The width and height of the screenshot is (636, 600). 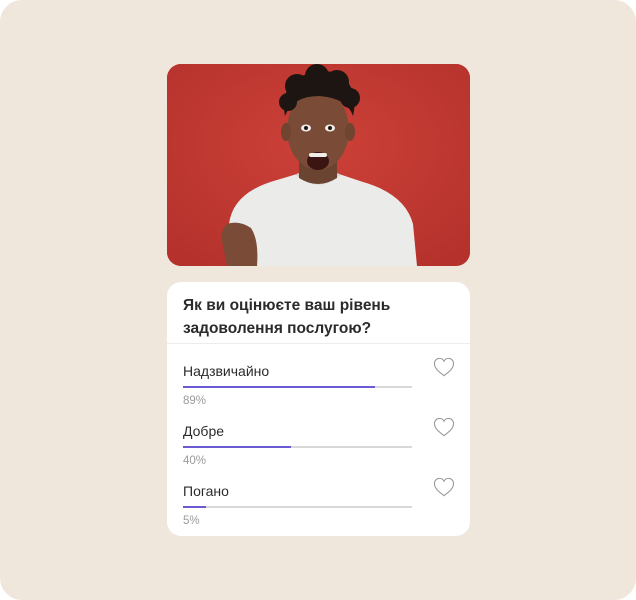 I want to click on option-percent: 5%, so click(x=191, y=521).